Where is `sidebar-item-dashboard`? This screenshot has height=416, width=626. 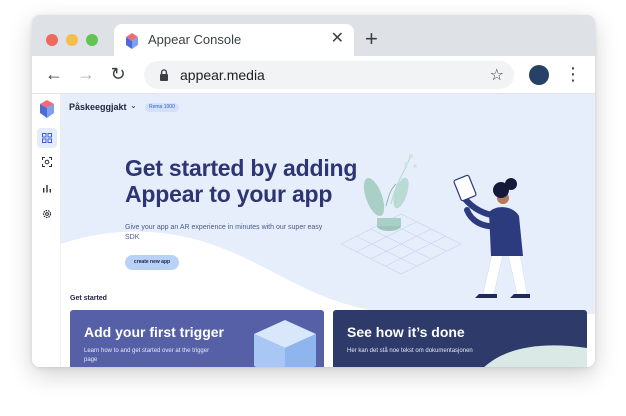
sidebar-item-dashboard is located at coordinates (47, 138).